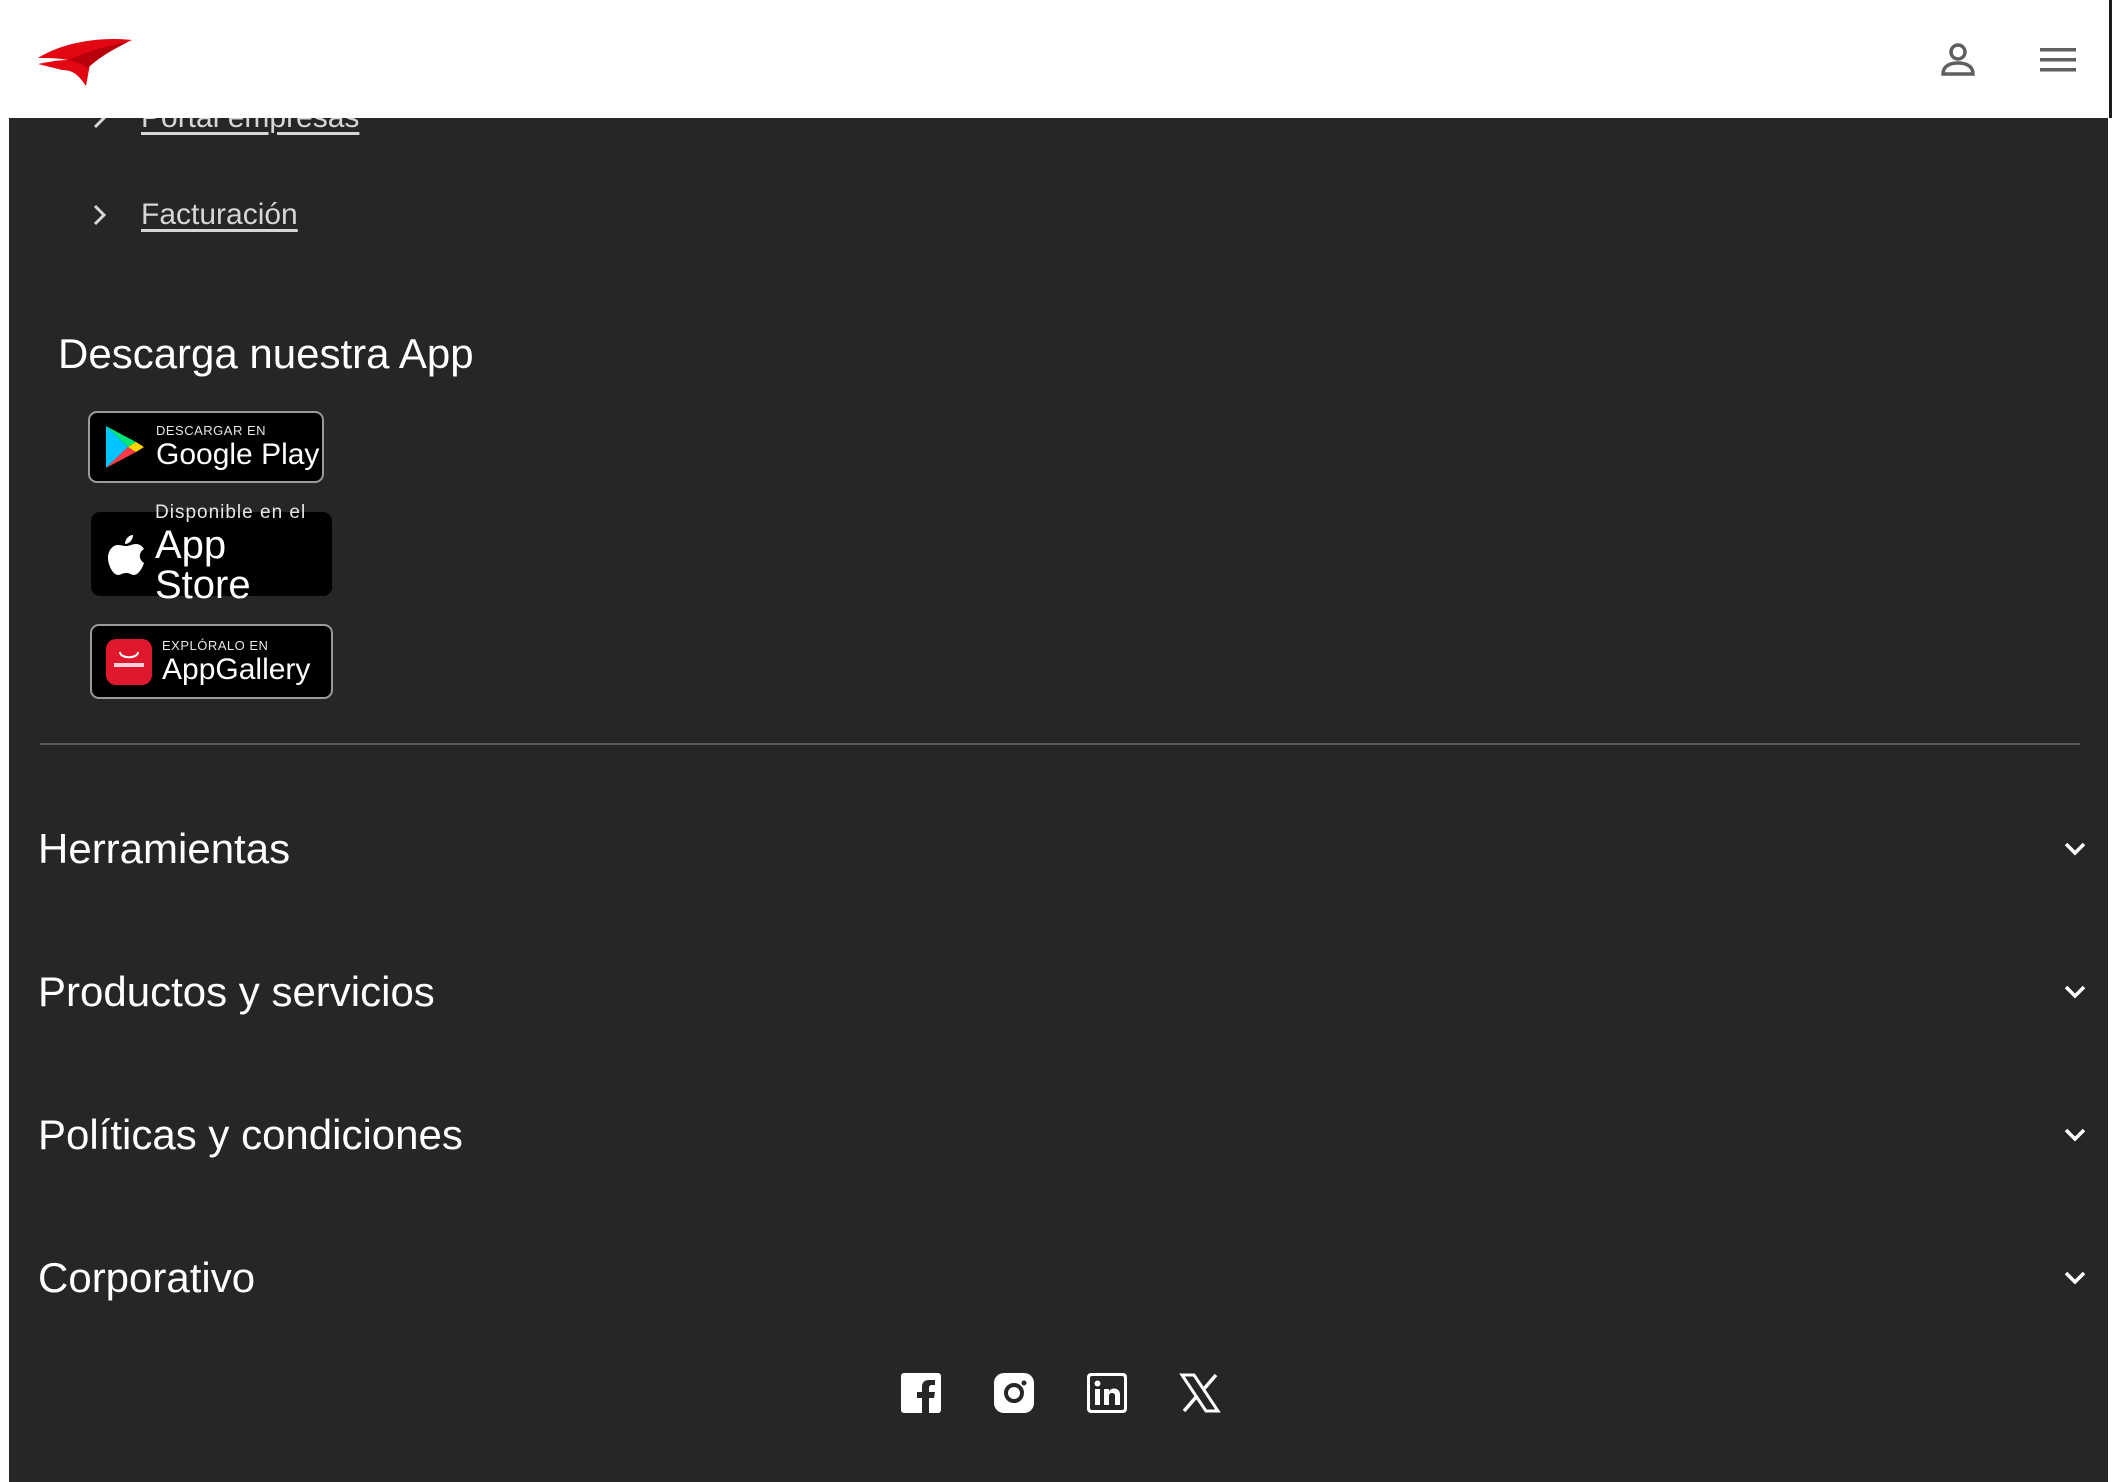 This screenshot has width=2112, height=1482. What do you see at coordinates (250, 126) in the screenshot?
I see `footer-link-label: Portal empresas` at bounding box center [250, 126].